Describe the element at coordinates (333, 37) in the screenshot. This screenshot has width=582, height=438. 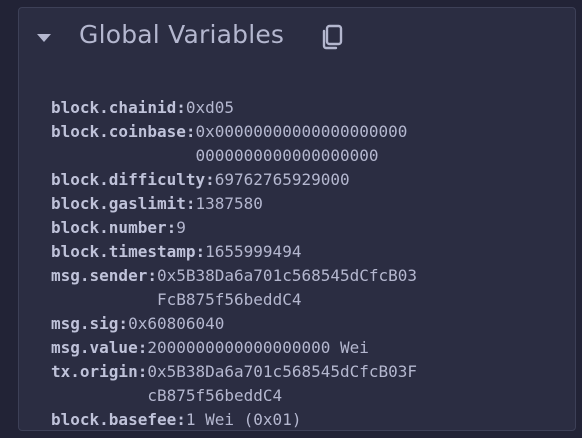
I see `copy-icon` at that location.